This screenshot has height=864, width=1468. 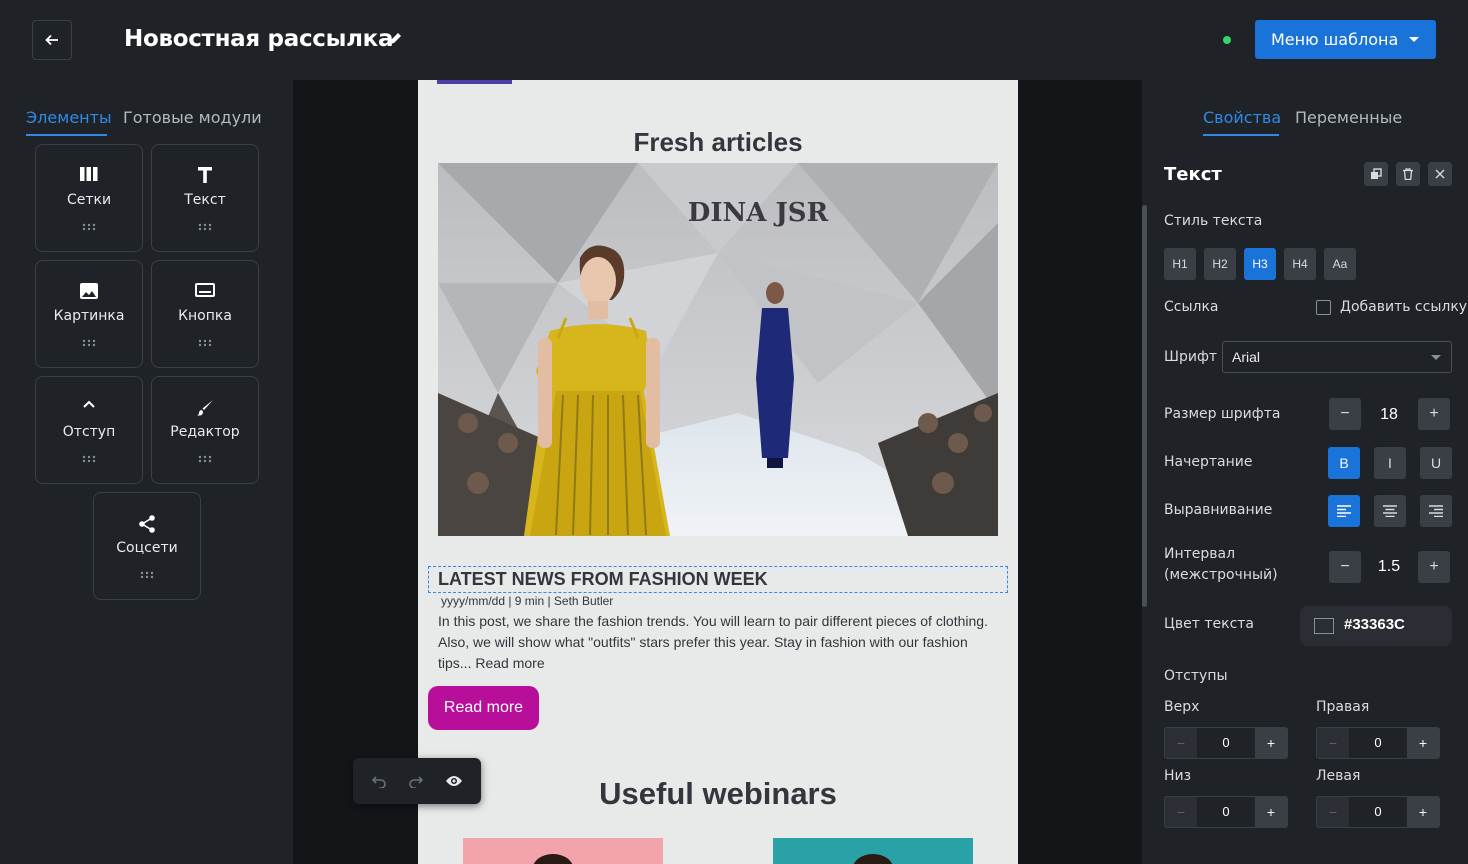 I want to click on news-heading: LATEST NEWS FROM FASHION WEEK, so click(x=718, y=579).